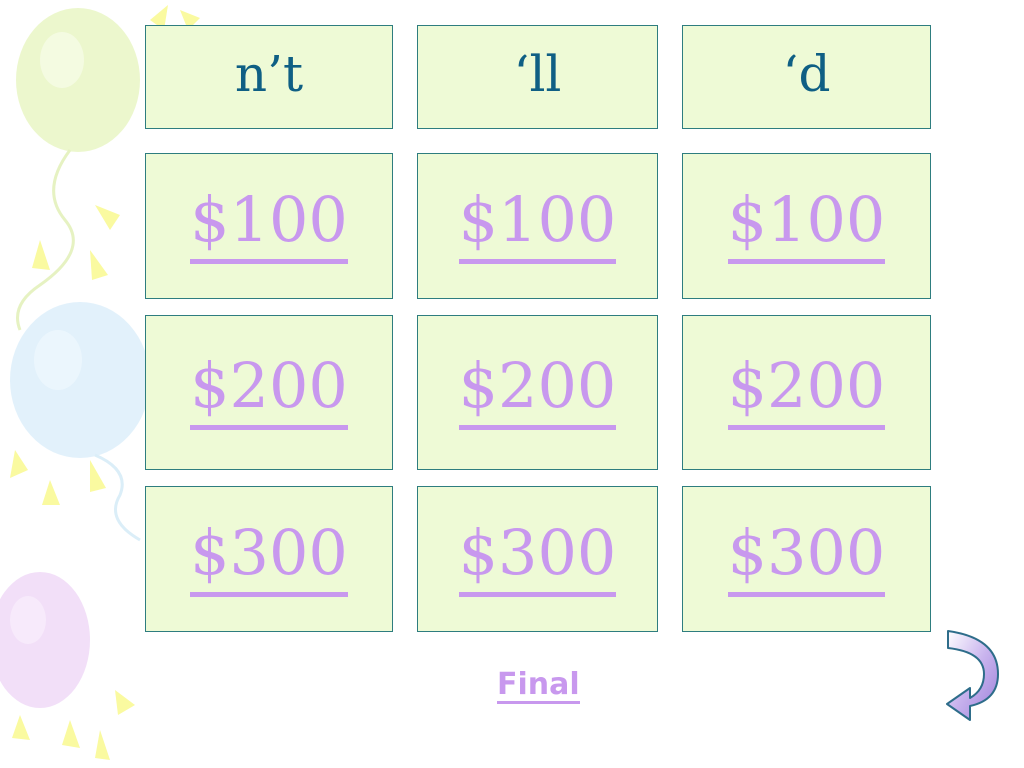  I want to click on question-cell-ll-100: $100, so click(537, 226).